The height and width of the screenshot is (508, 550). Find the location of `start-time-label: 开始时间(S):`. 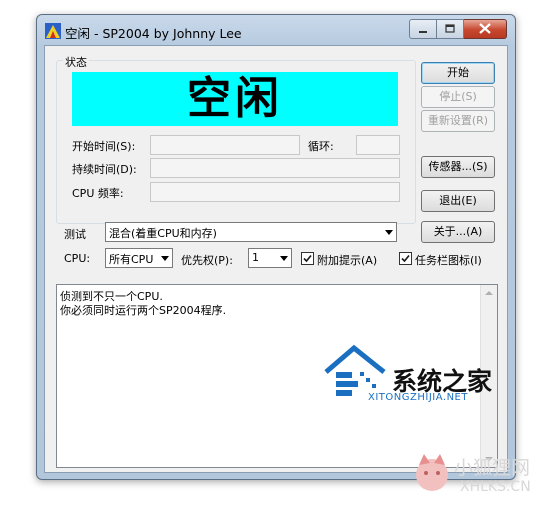

start-time-label: 开始时间(S): is located at coordinates (104, 146).